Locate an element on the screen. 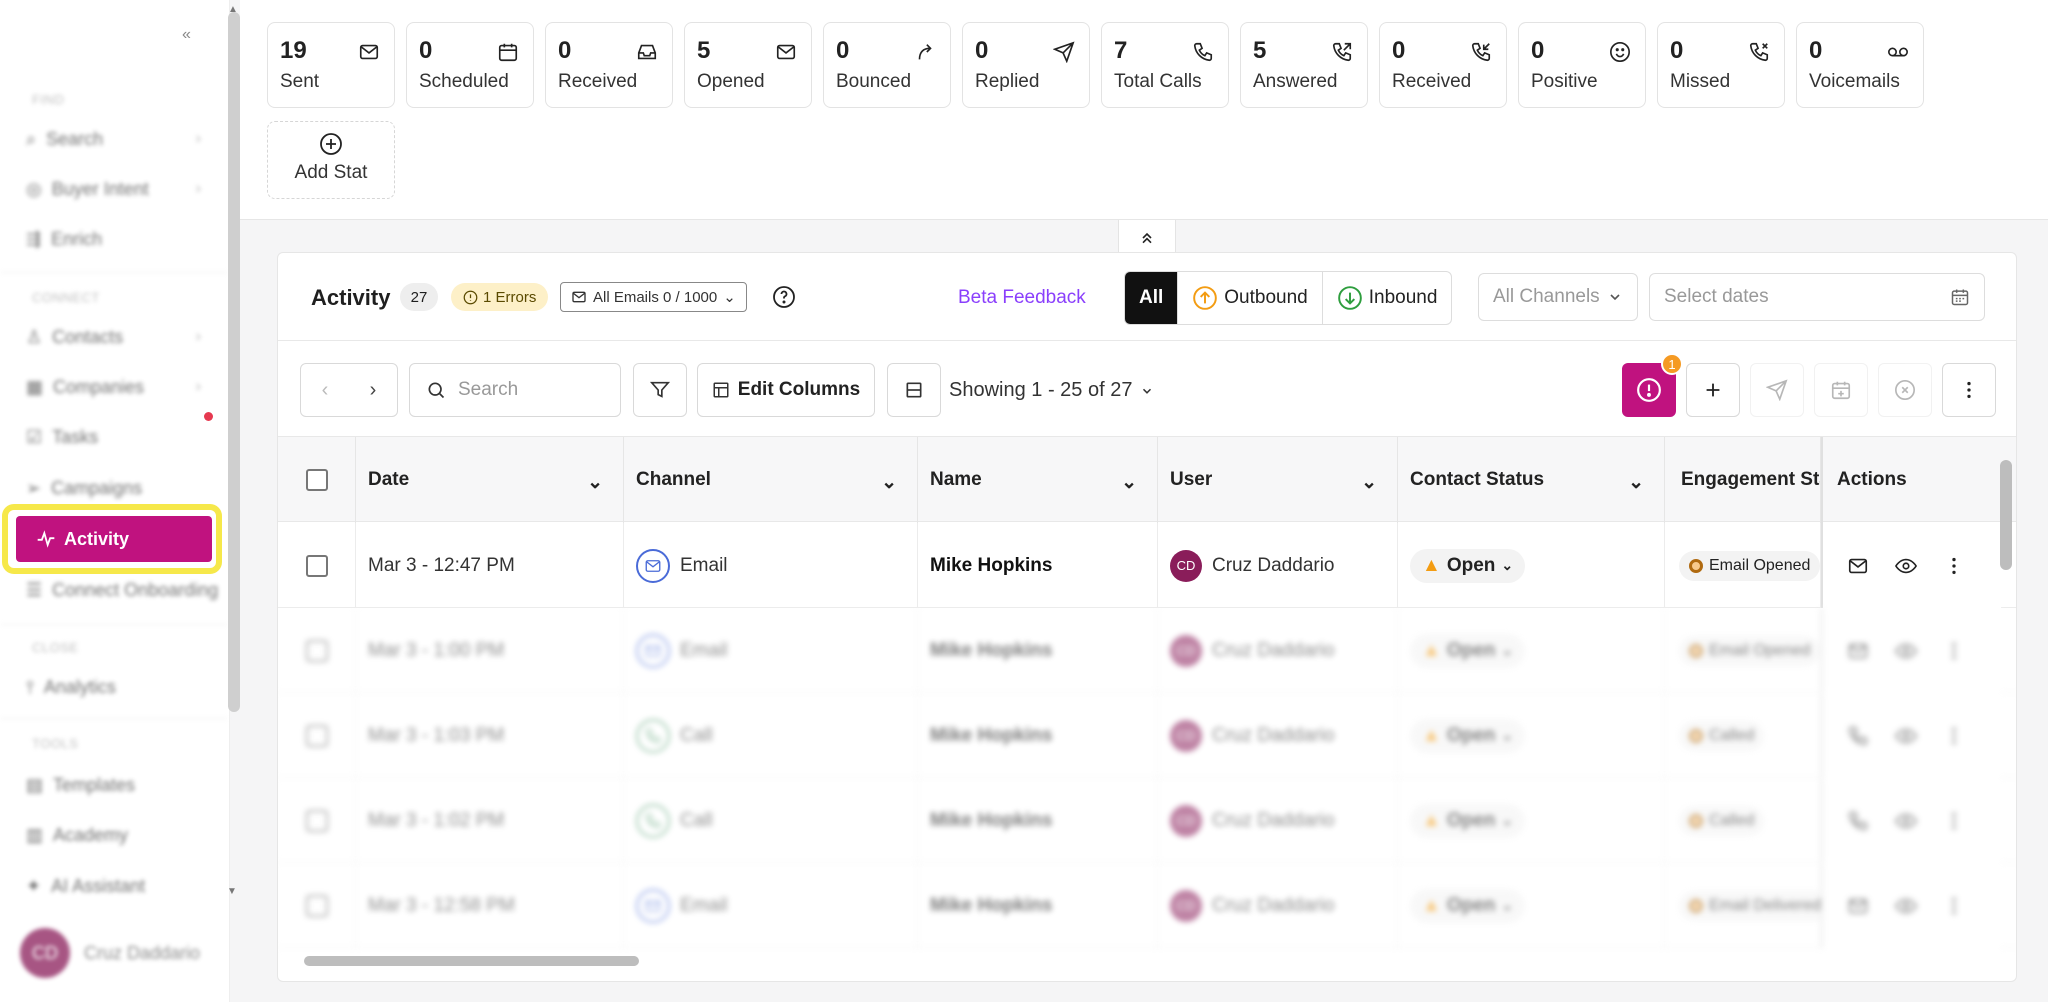 This screenshot has height=1002, width=2048. errors-badge: 1 Errors is located at coordinates (500, 297).